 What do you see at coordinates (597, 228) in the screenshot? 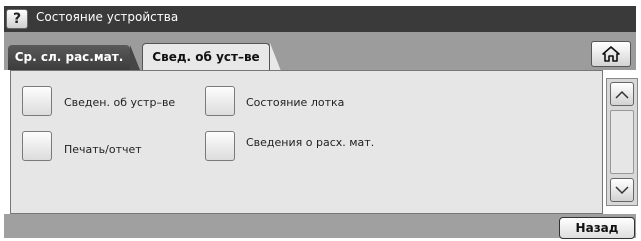
I see `back-button: Назад` at bounding box center [597, 228].